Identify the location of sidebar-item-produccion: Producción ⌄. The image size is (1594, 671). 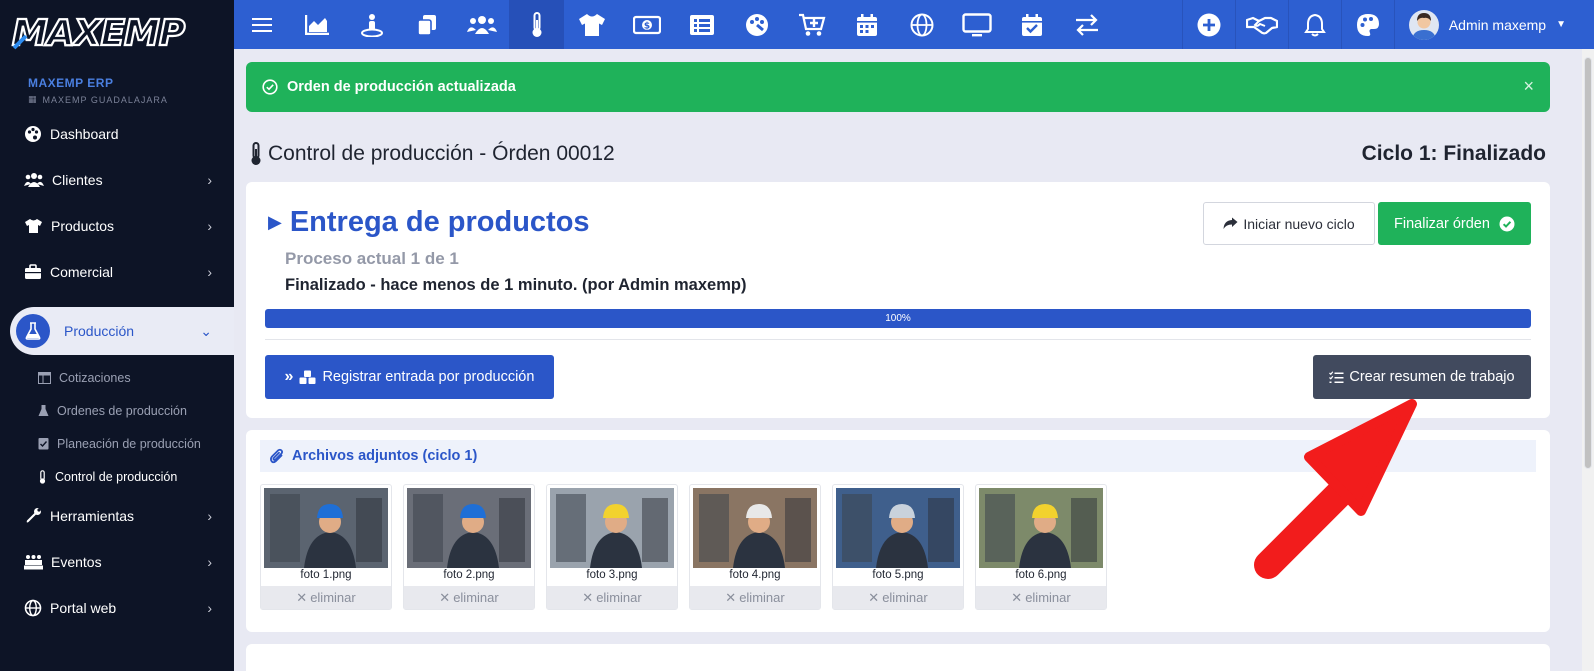
(122, 331).